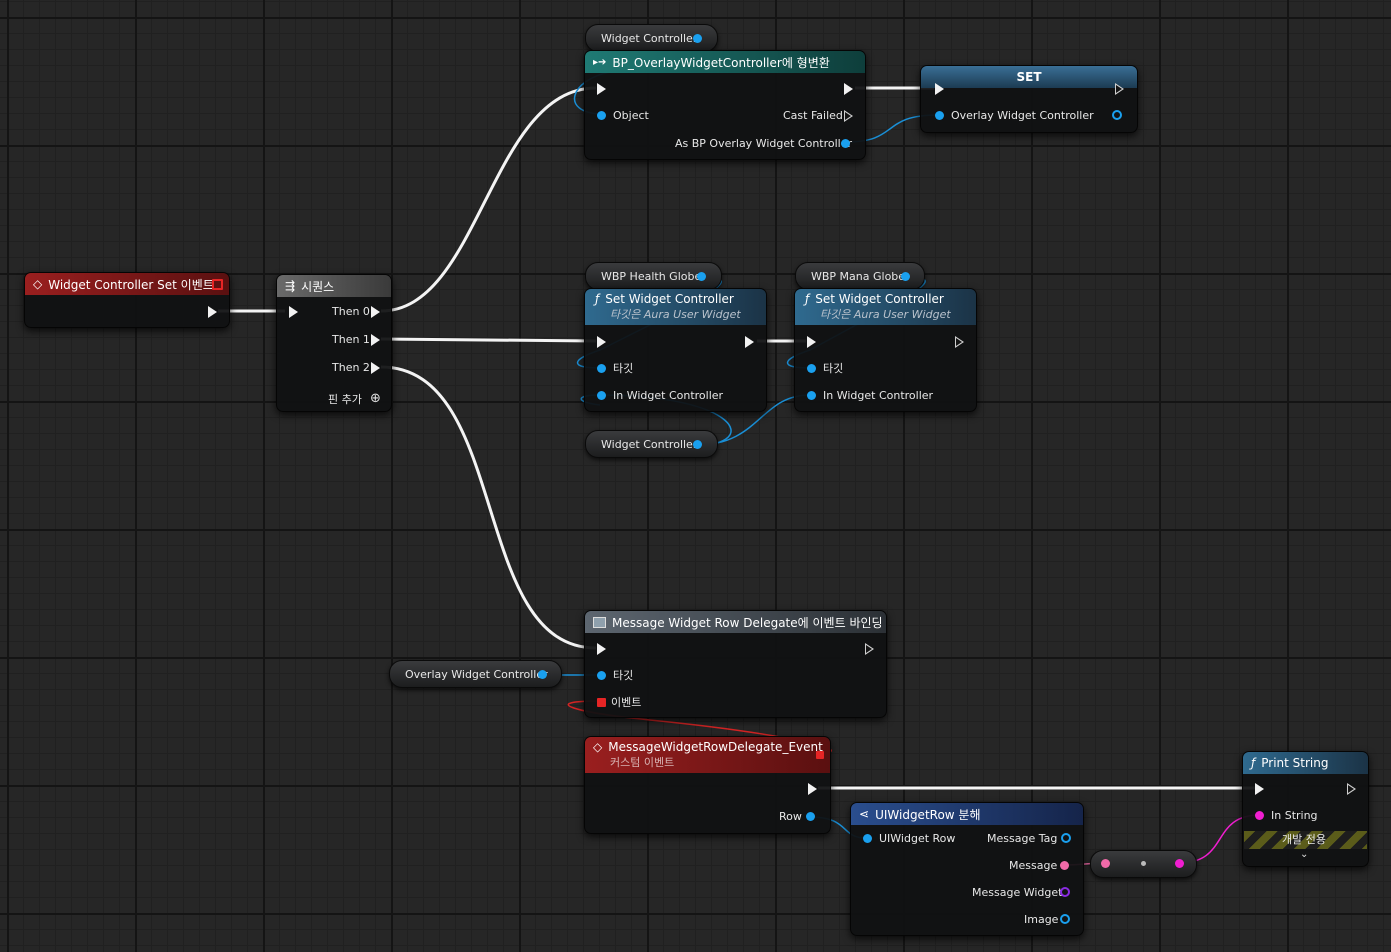  What do you see at coordinates (1022, 838) in the screenshot?
I see `message-tag-label: Message Tag` at bounding box center [1022, 838].